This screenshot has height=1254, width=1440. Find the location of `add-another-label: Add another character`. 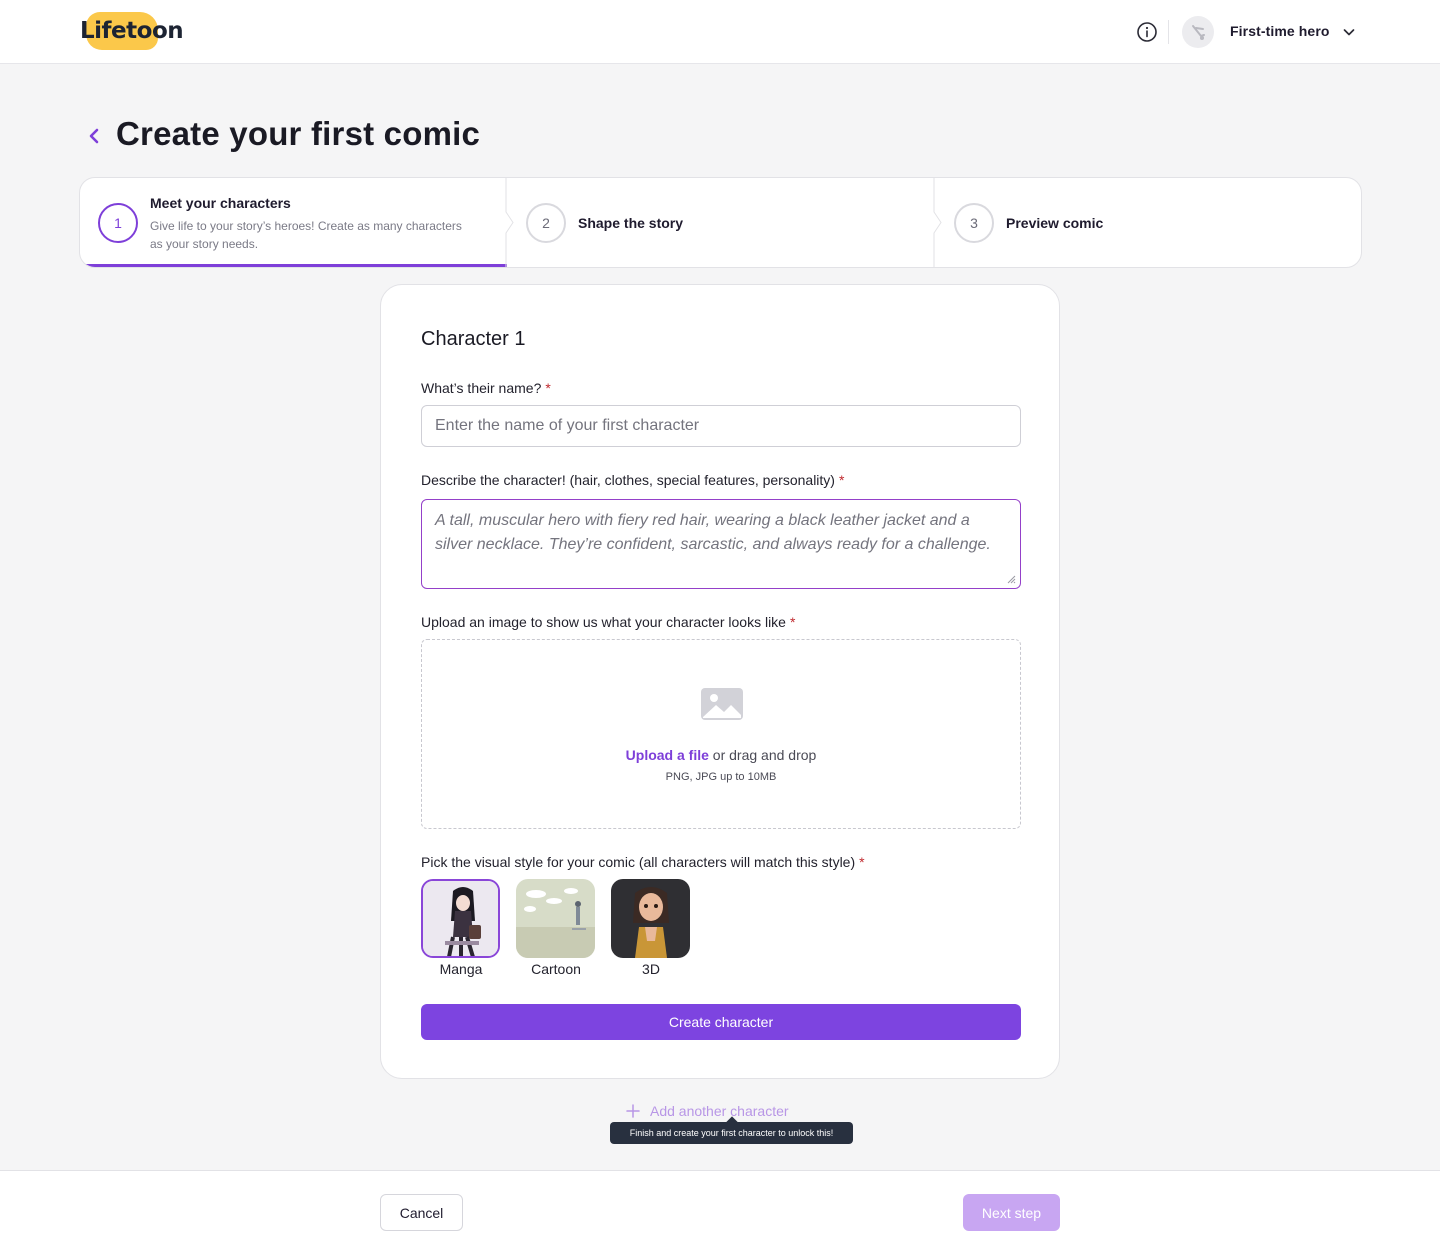

add-another-label: Add another character is located at coordinates (719, 1111).